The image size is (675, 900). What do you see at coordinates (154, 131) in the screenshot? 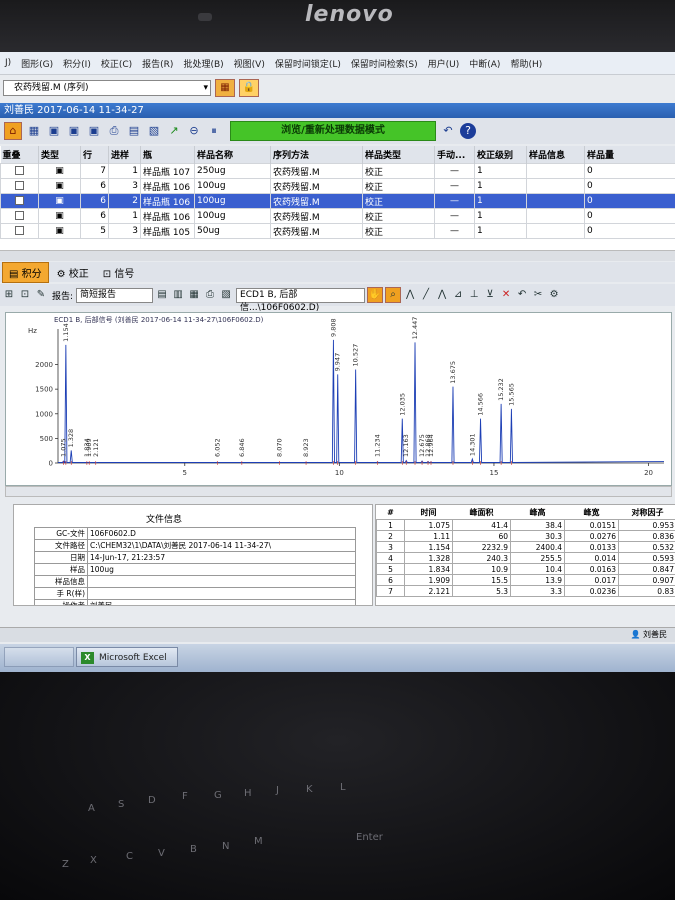
I see `export-icon: ▧` at bounding box center [154, 131].